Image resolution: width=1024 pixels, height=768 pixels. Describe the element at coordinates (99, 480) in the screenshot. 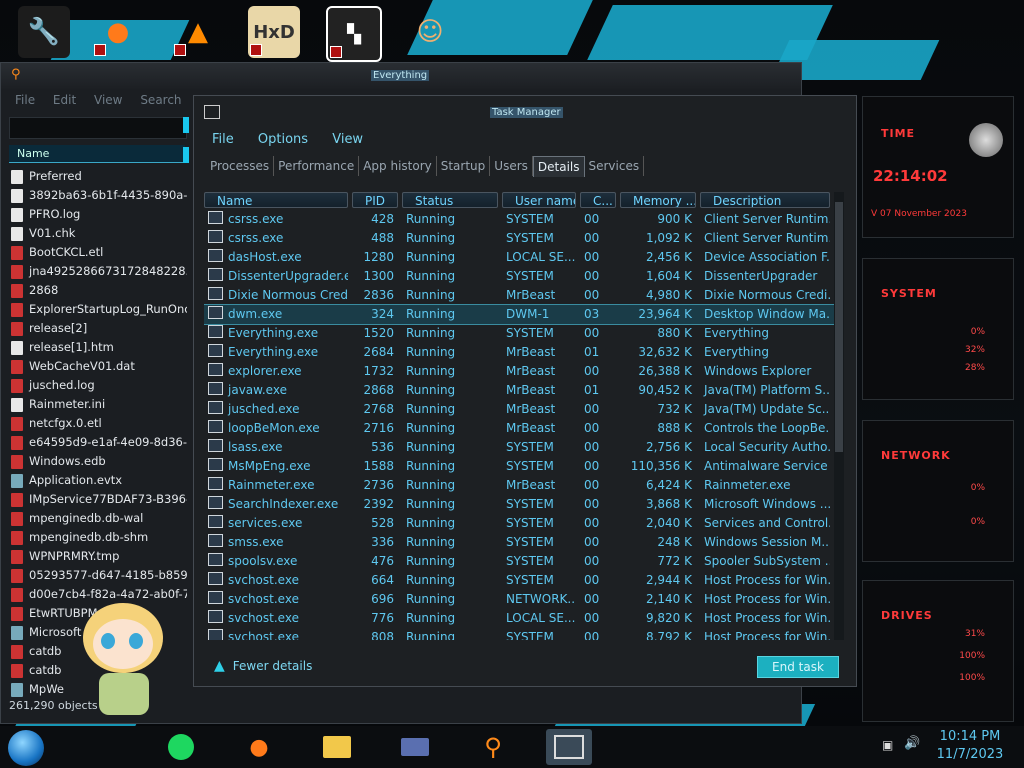

I see `list-item: Application.evtx` at that location.